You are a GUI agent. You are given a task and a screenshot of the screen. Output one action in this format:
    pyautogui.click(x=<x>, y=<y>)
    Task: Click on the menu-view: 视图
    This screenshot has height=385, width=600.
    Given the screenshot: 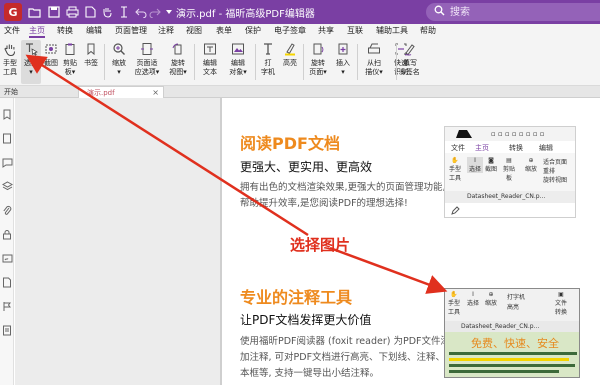 What is the action you would take?
    pyautogui.click(x=194, y=31)
    